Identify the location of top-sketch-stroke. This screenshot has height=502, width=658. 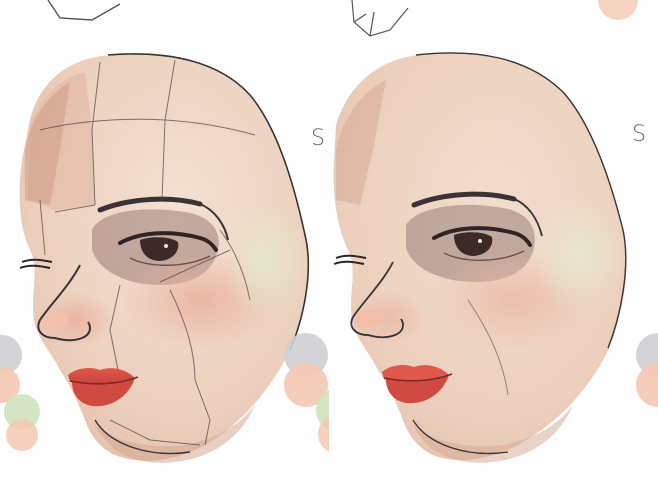
(84, 10).